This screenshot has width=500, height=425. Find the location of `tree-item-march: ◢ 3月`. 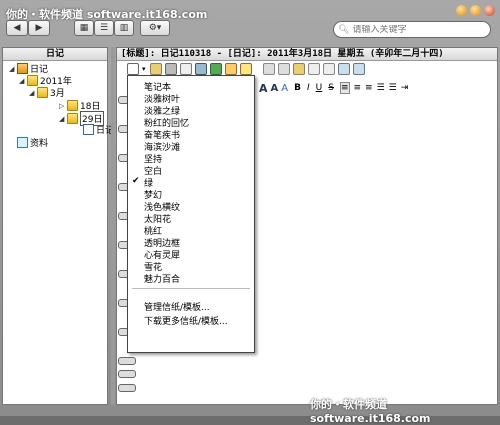

tree-item-march: ◢ 3月 is located at coordinates (47, 92).